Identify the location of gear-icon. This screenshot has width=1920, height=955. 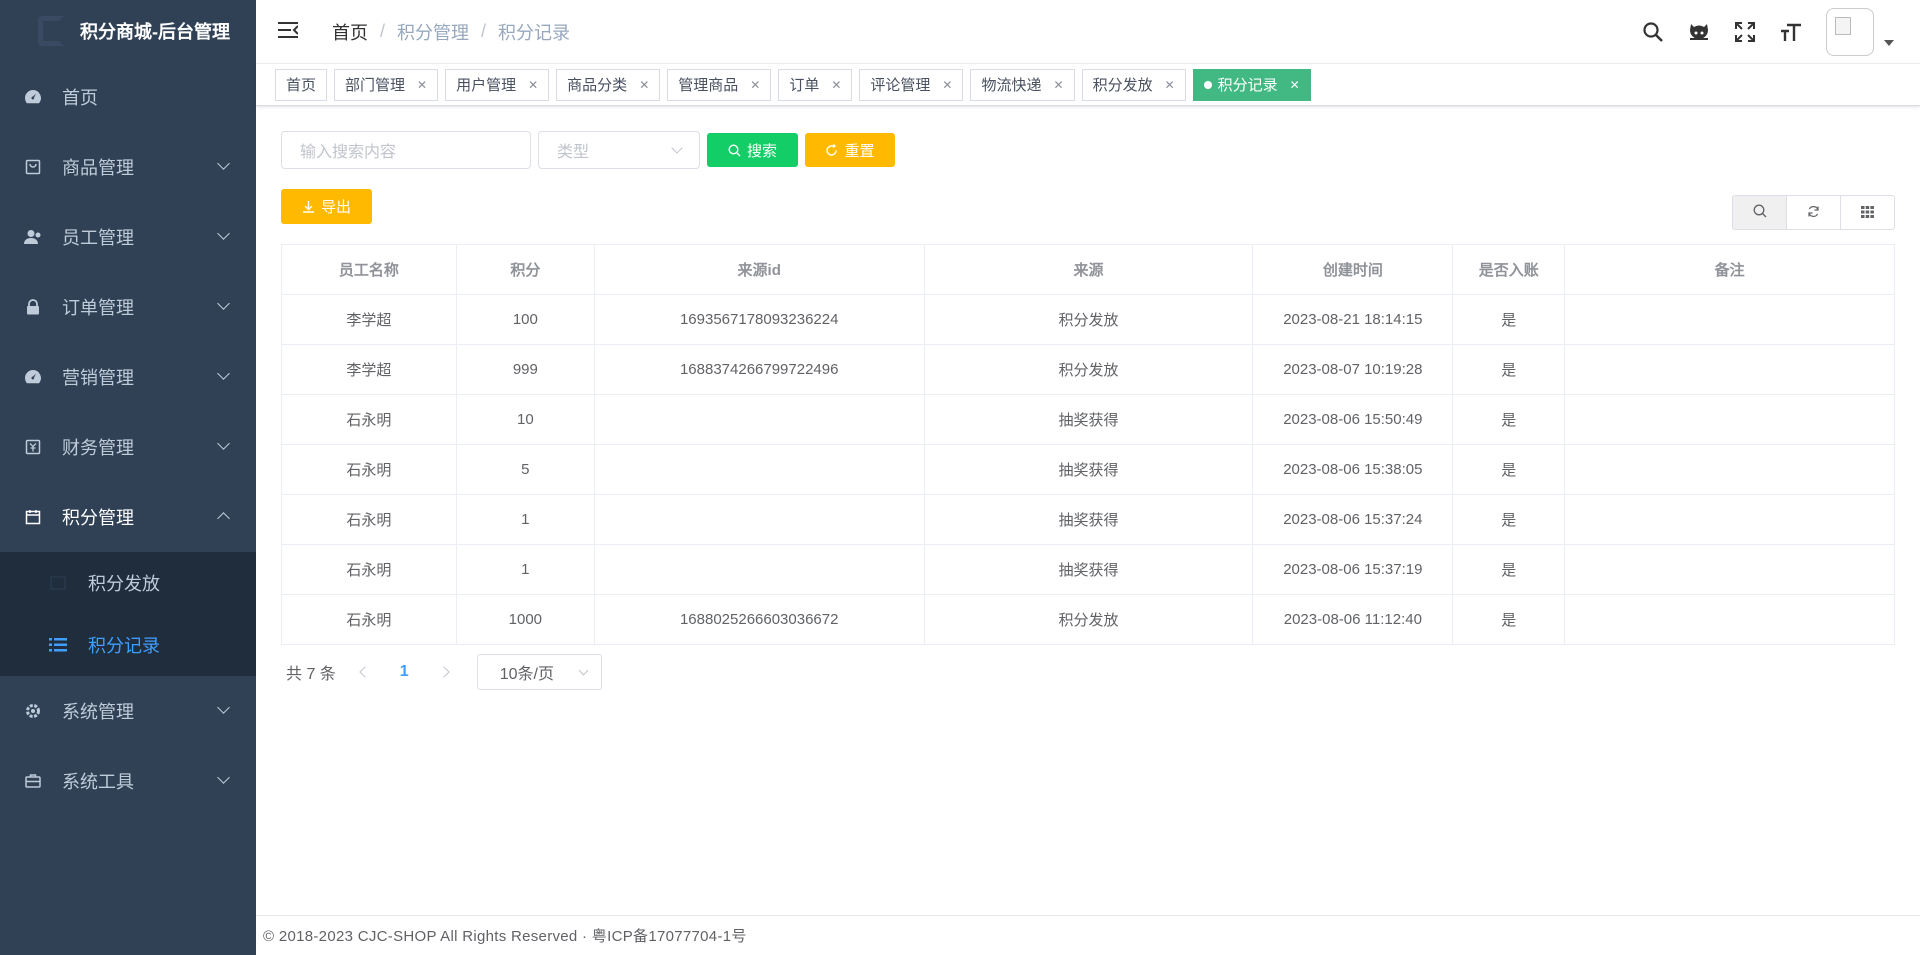
(33, 711).